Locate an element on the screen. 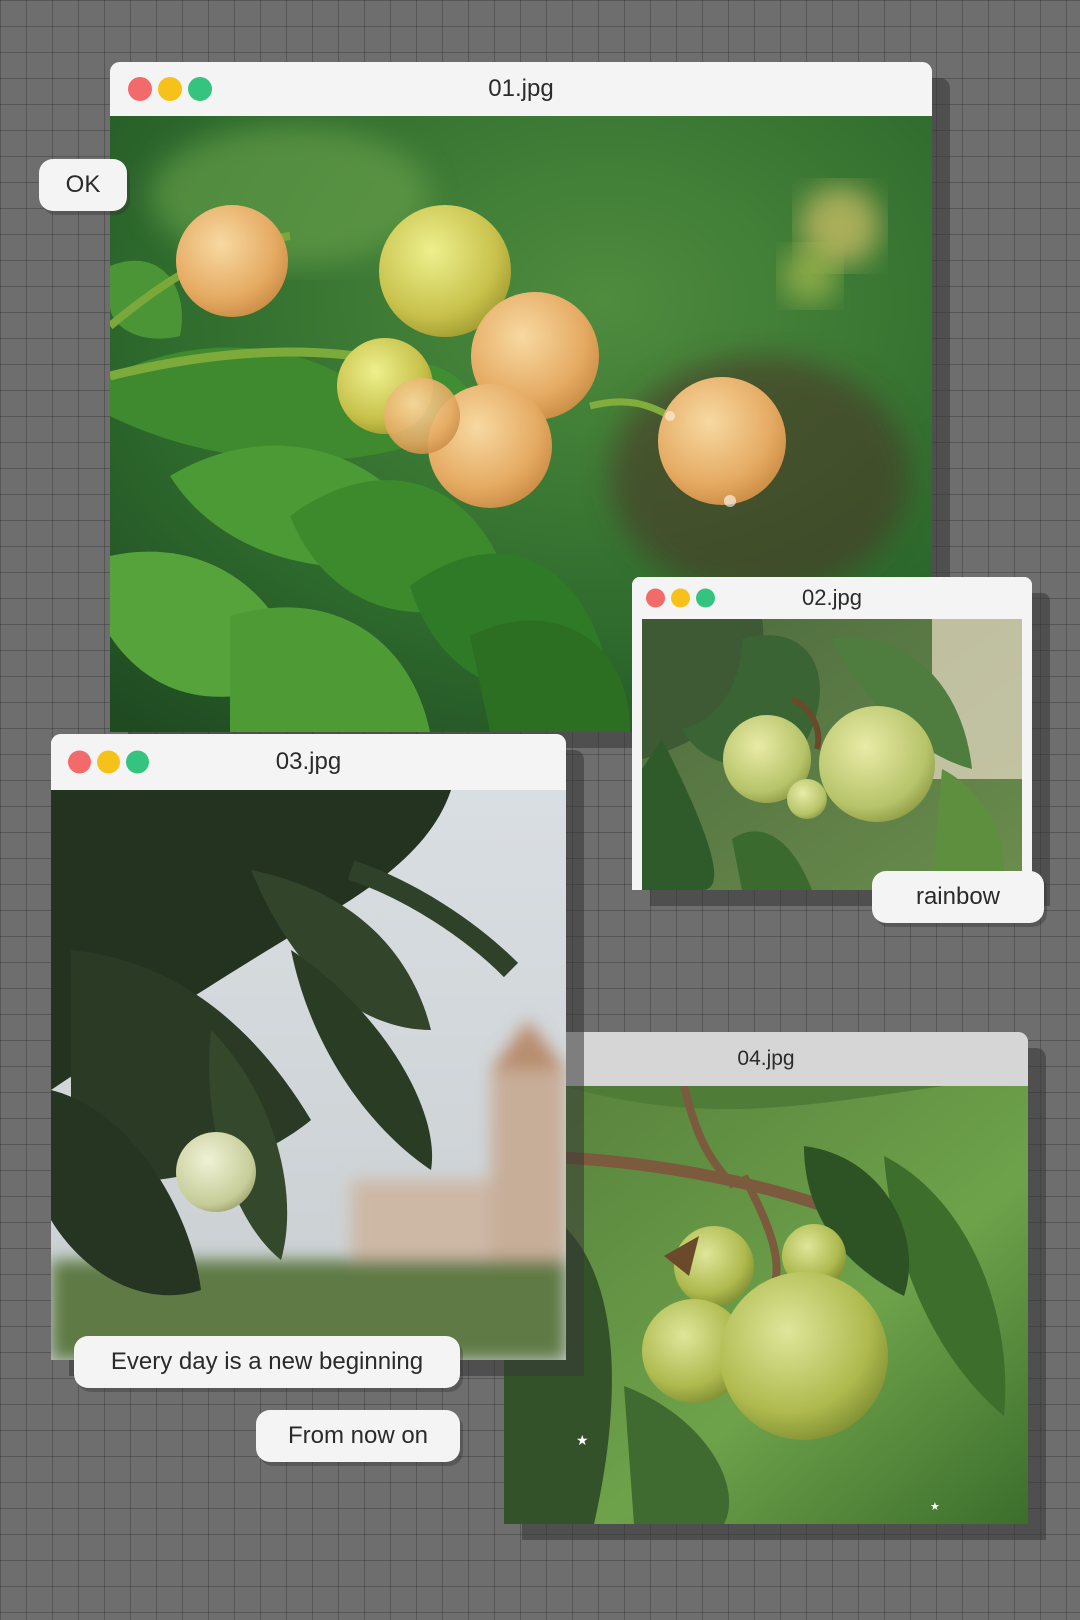  window-03-title: 03.jpg is located at coordinates (308, 761).